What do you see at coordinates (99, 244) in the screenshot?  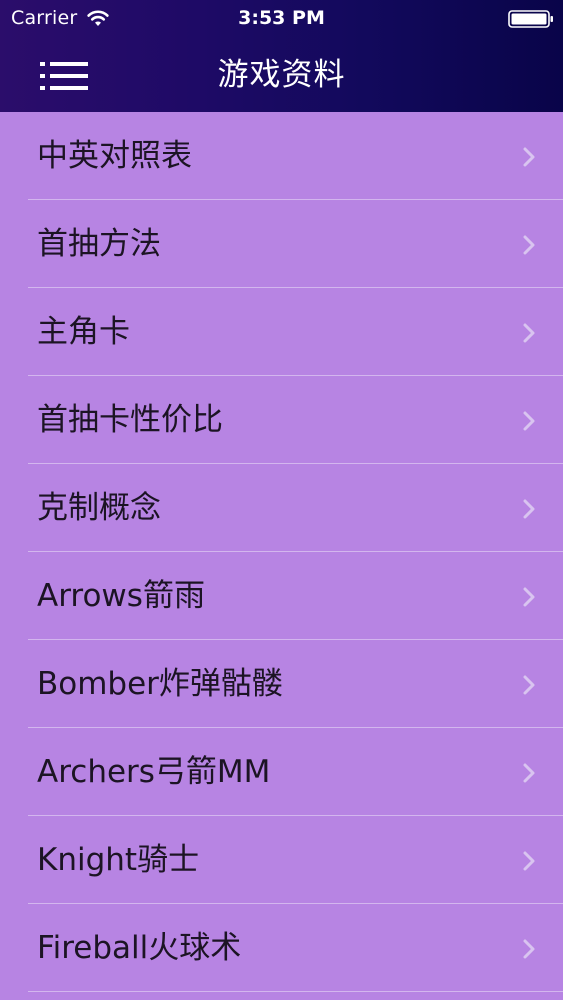 I see `list-item-label: 首抽方法` at bounding box center [99, 244].